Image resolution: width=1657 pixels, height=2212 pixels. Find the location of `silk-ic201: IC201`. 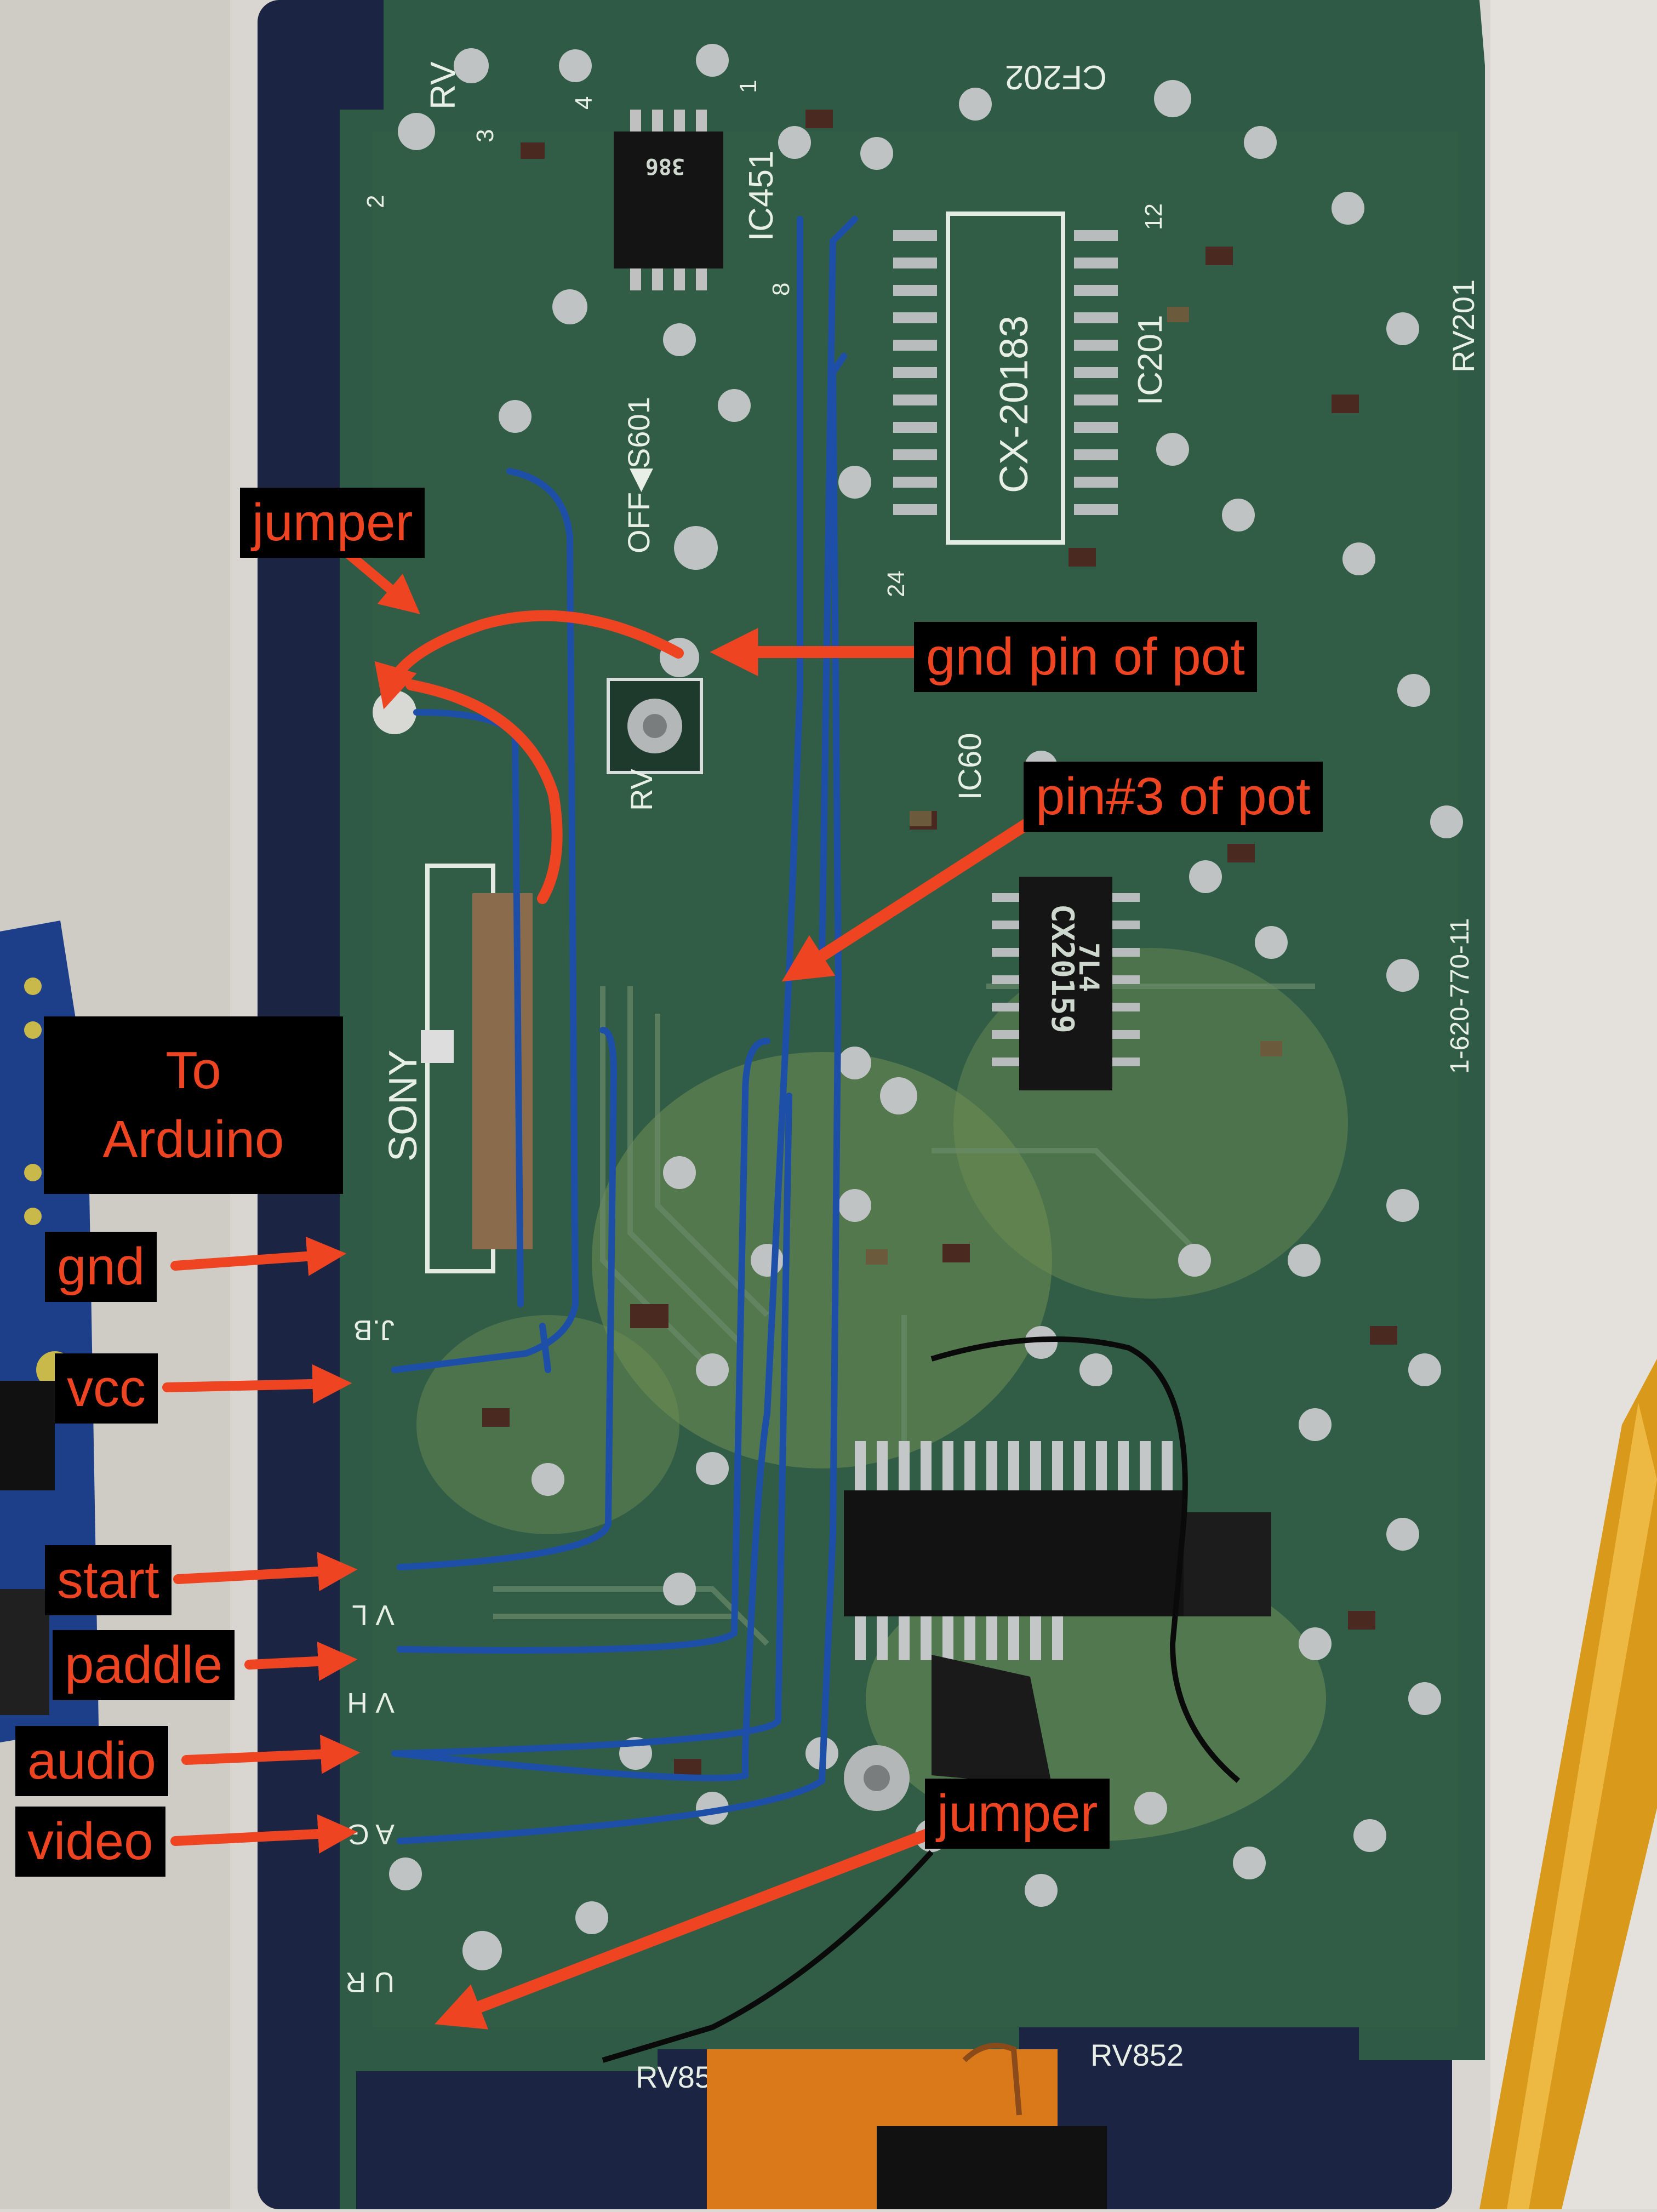

silk-ic201: IC201 is located at coordinates (1151, 360).